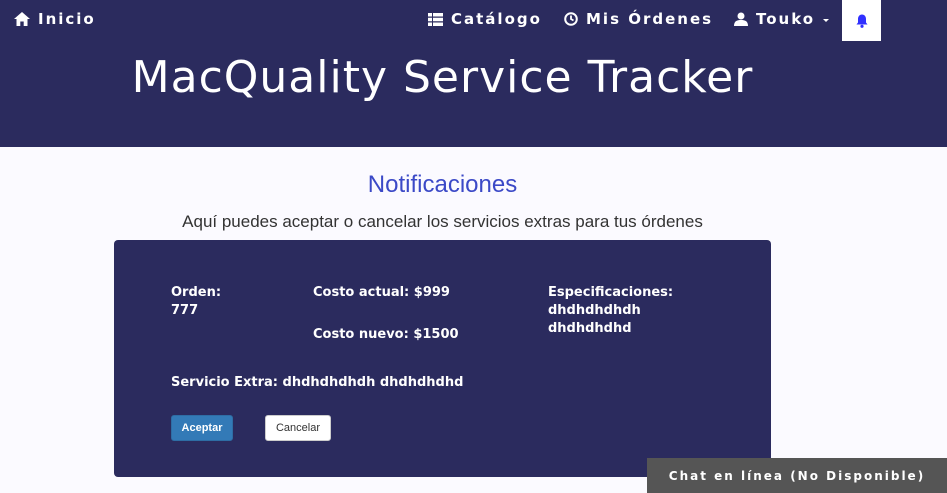  I want to click on nav-orders-link: Mis Órdenes, so click(638, 19).